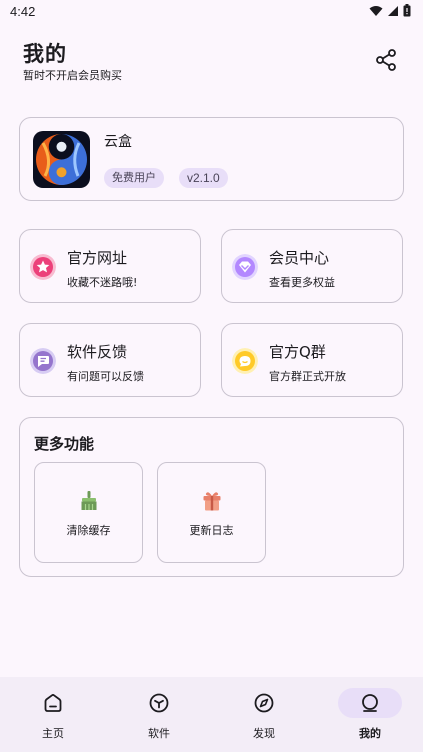 This screenshot has width=423, height=752. I want to click on clear-cache-button: 清除缓存, so click(88, 512).